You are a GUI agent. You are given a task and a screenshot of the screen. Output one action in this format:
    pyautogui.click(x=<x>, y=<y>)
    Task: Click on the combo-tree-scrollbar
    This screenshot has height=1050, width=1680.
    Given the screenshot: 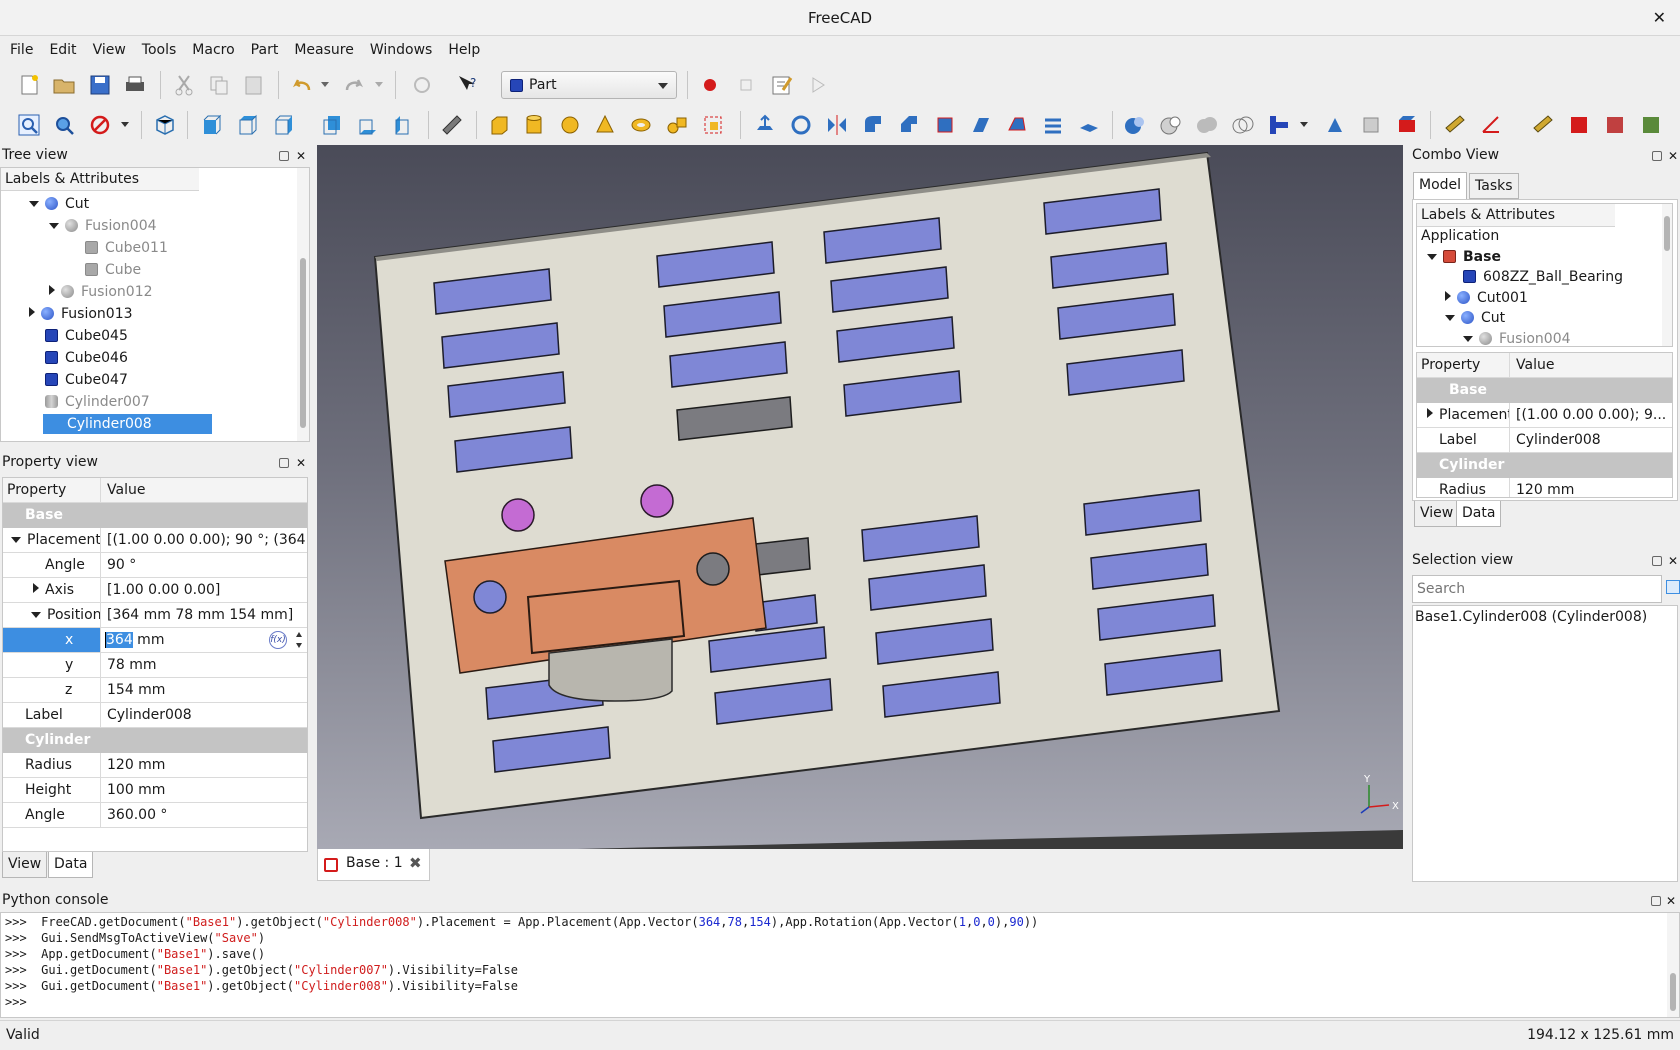 What is the action you would take?
    pyautogui.click(x=1667, y=275)
    